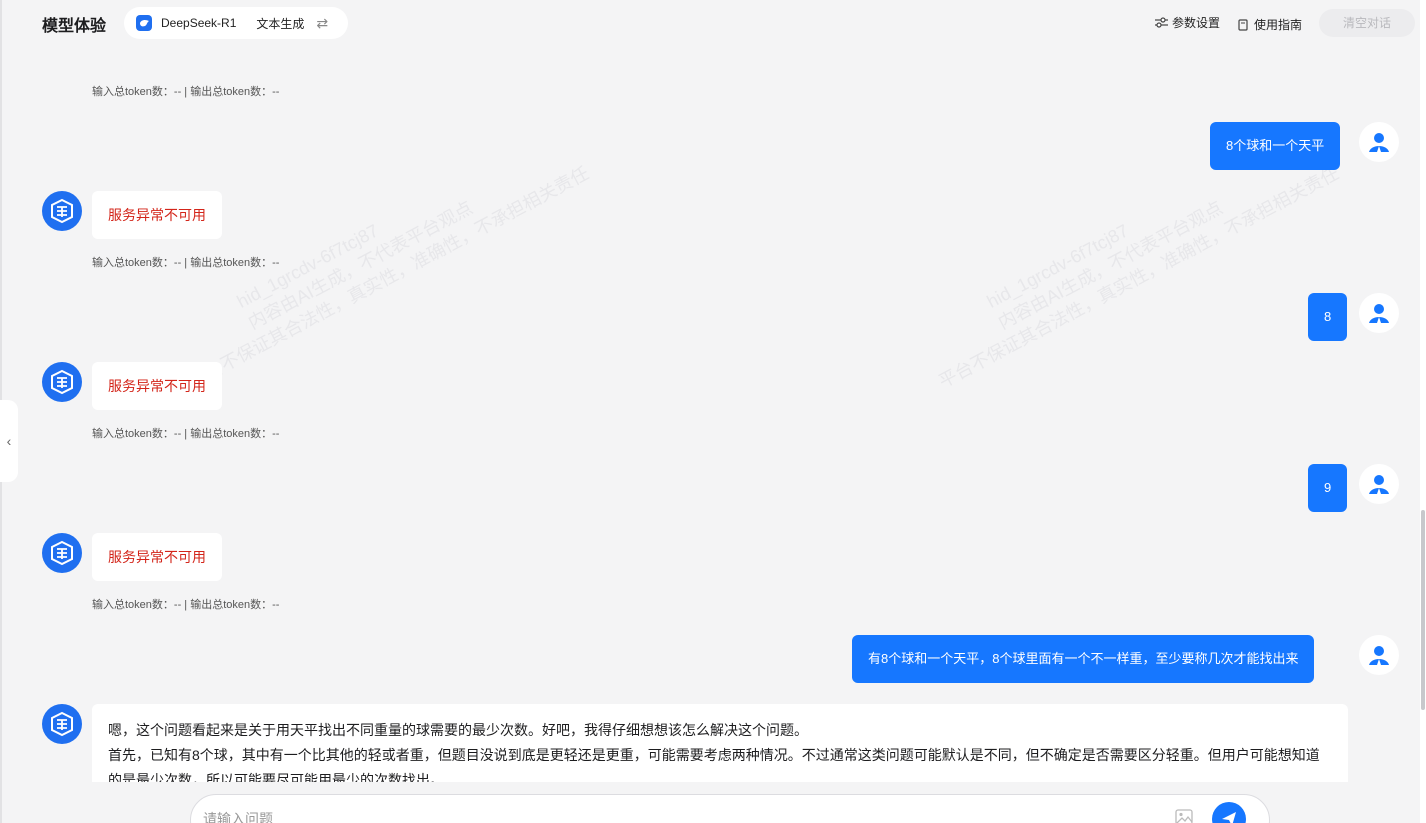 The height and width of the screenshot is (823, 1426). Describe the element at coordinates (1229, 817) in the screenshot. I see `send-icon` at that location.